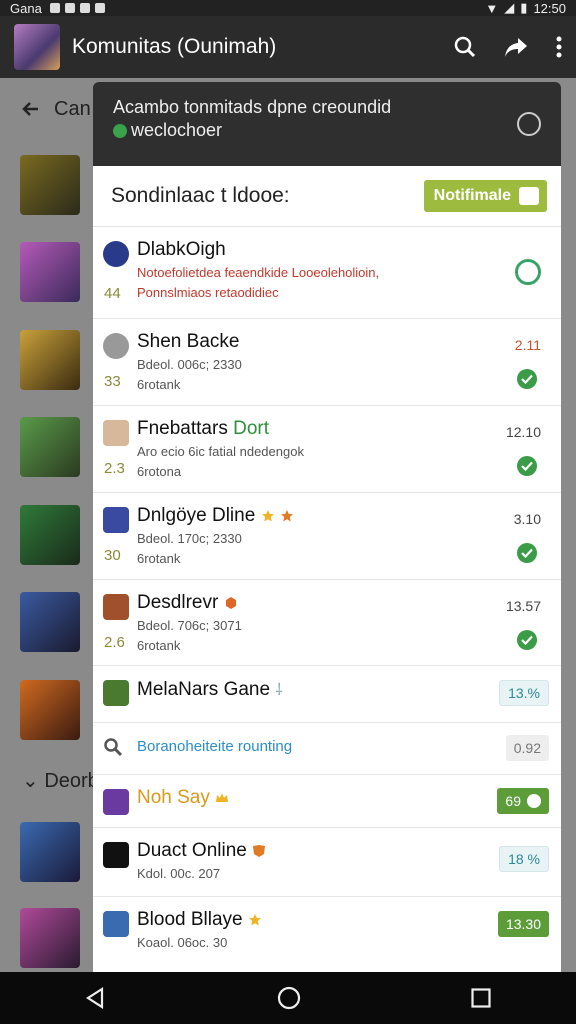 The image size is (576, 1024). What do you see at coordinates (267, 515) in the screenshot?
I see `star-icon` at bounding box center [267, 515].